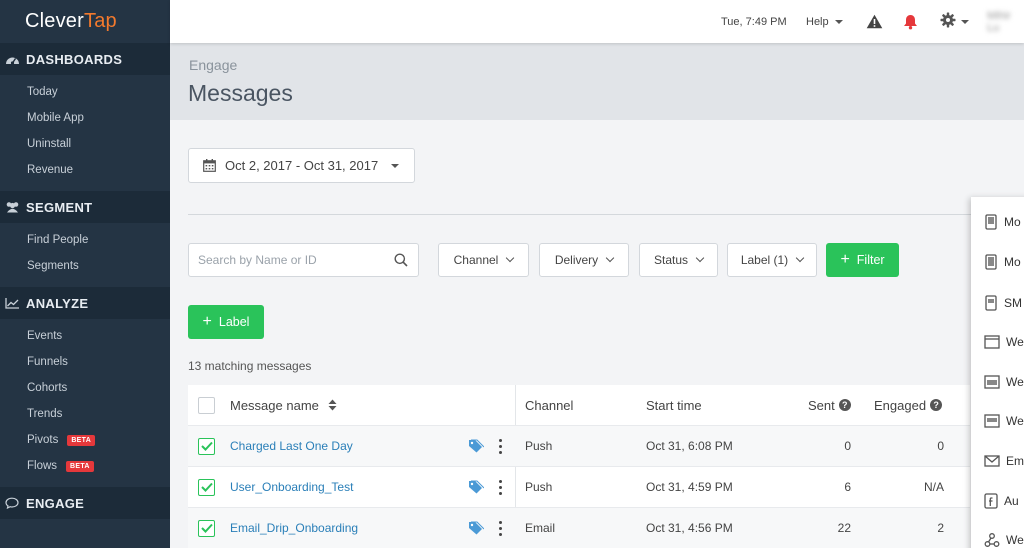 The width and height of the screenshot is (1024, 548). I want to click on sidebar-item-label: Mobile App, so click(55, 118).